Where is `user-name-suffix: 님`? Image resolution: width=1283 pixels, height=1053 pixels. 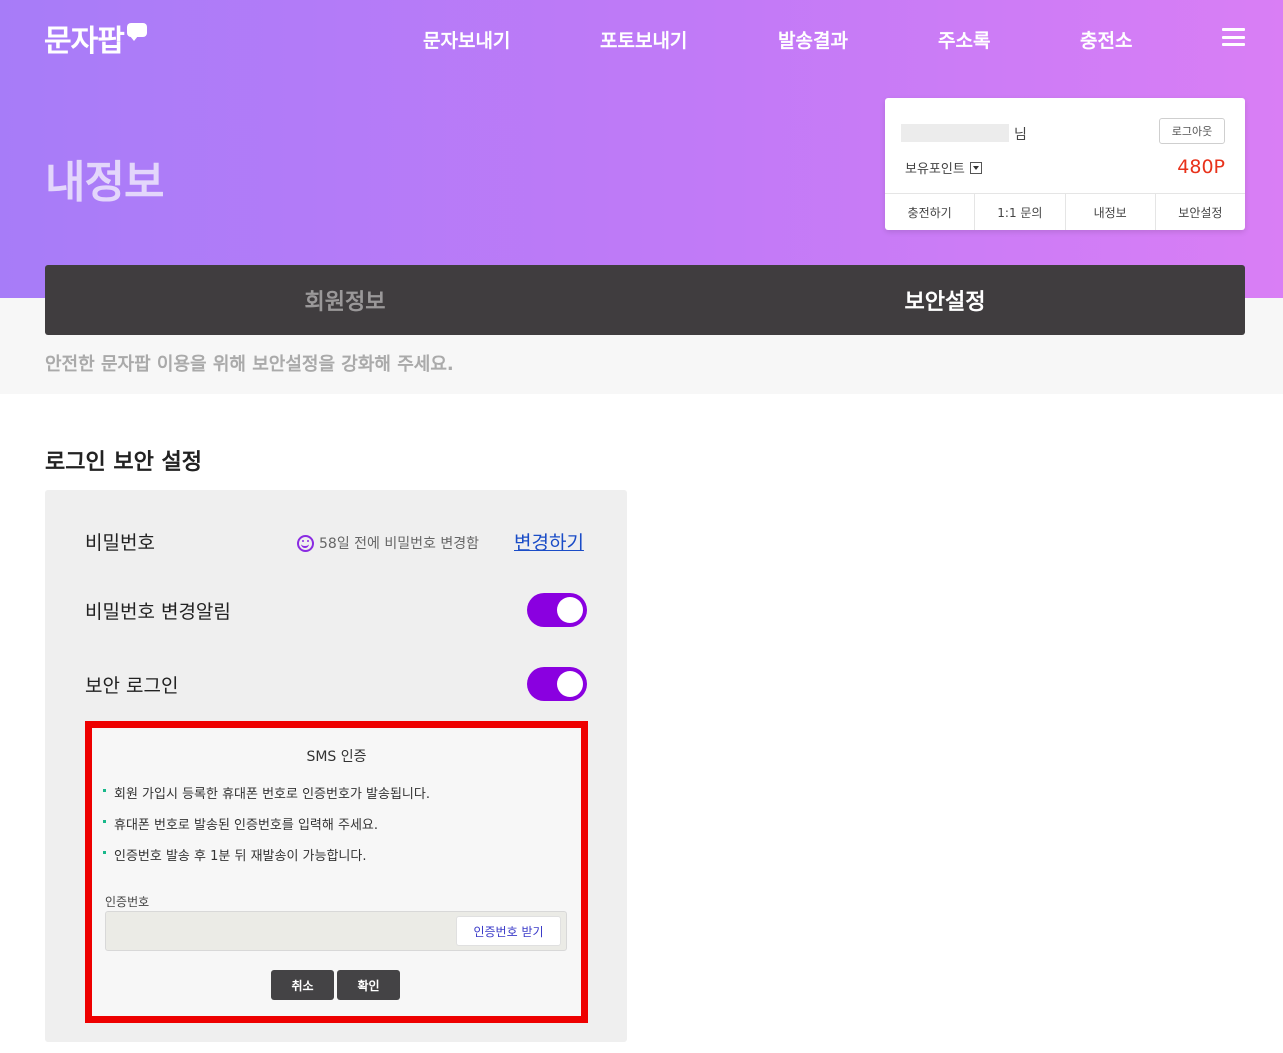
user-name-suffix: 님 is located at coordinates (1020, 135).